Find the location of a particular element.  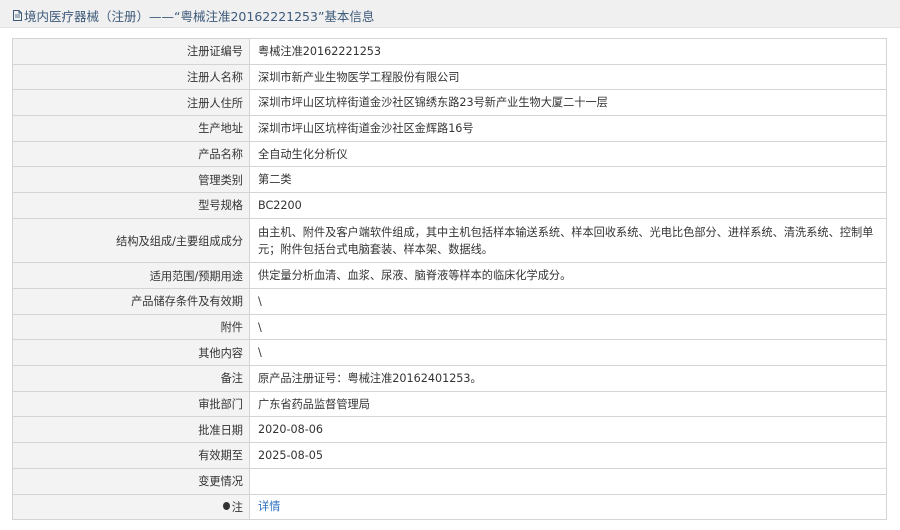

header-title-group: 境内医疗器械（注册）——“粤械注准20162221253”基本信息 is located at coordinates (194, 15).